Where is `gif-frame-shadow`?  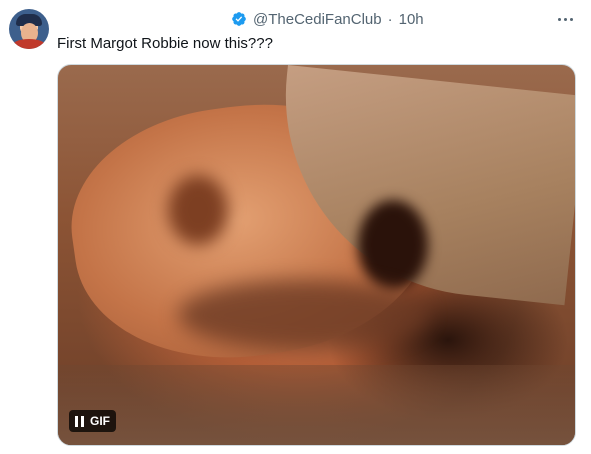
gif-frame-shadow is located at coordinates (198, 210).